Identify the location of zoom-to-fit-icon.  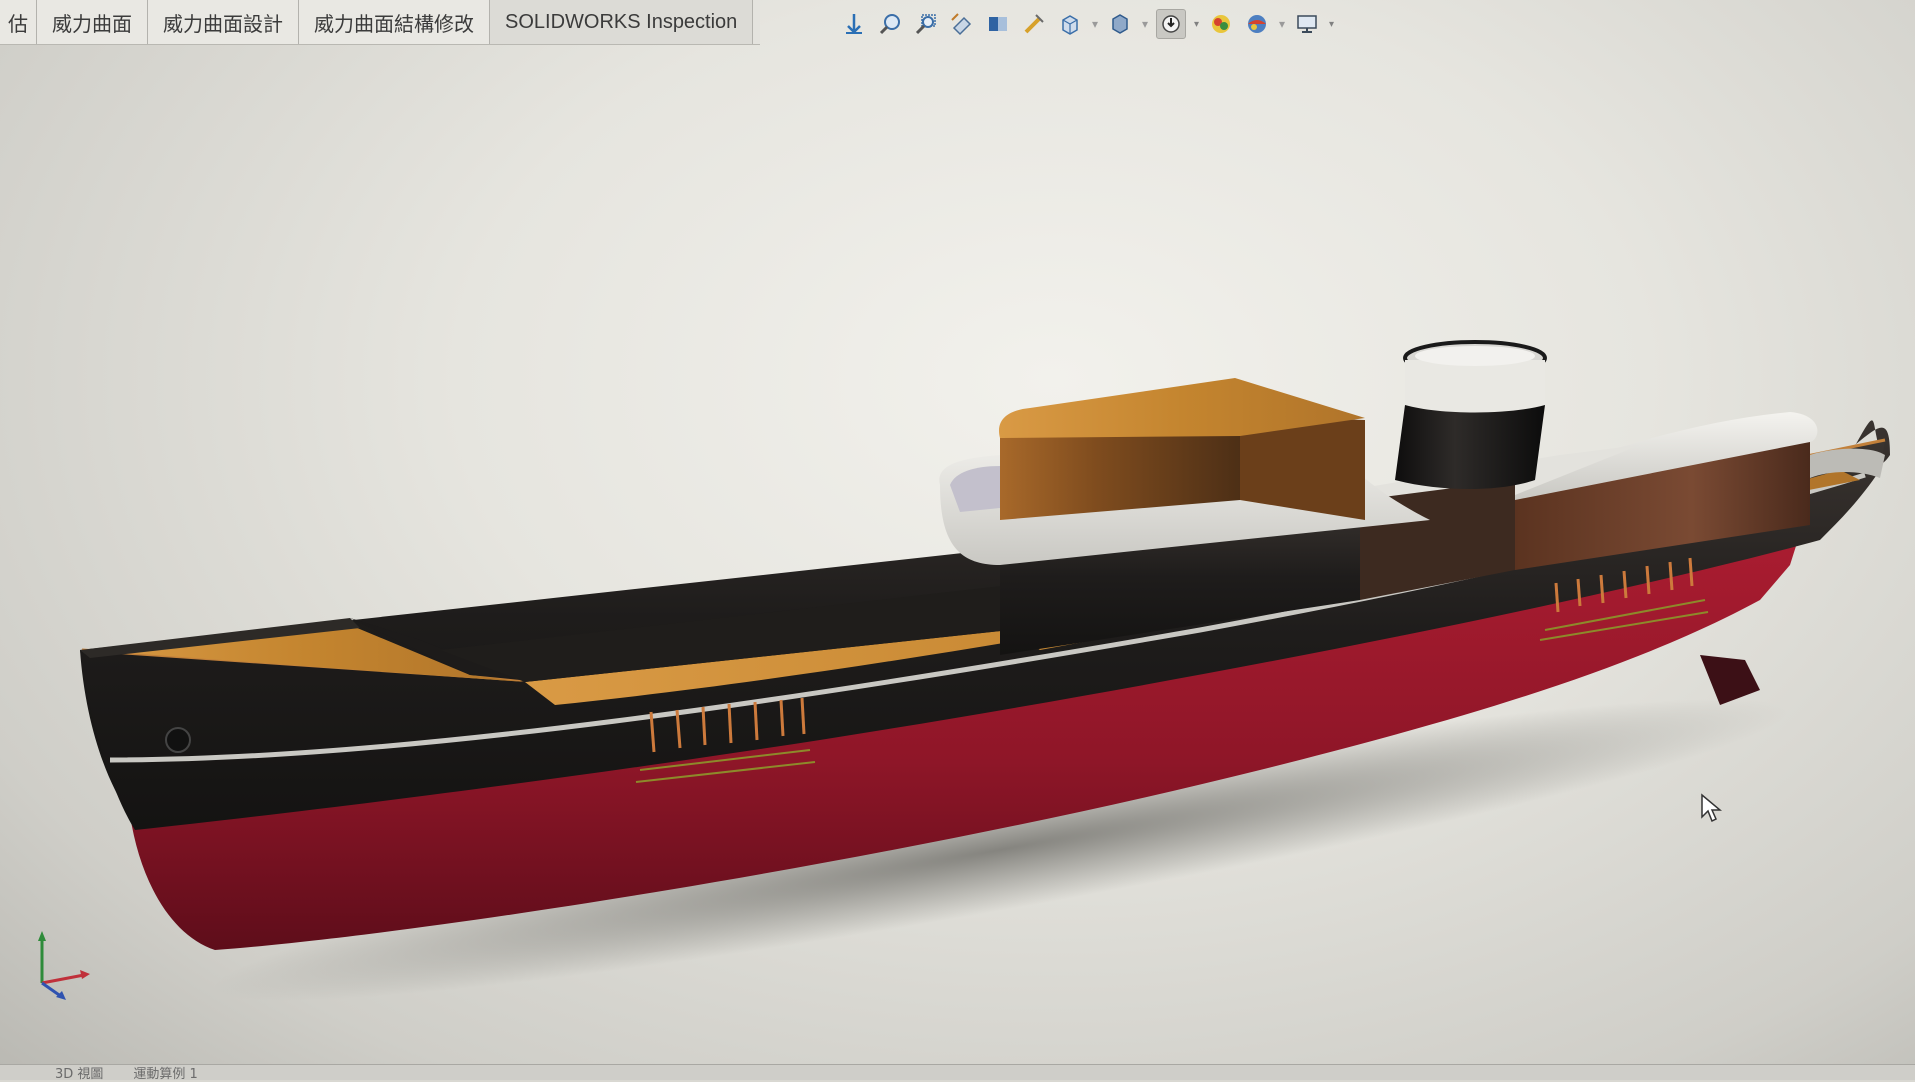
(890, 24).